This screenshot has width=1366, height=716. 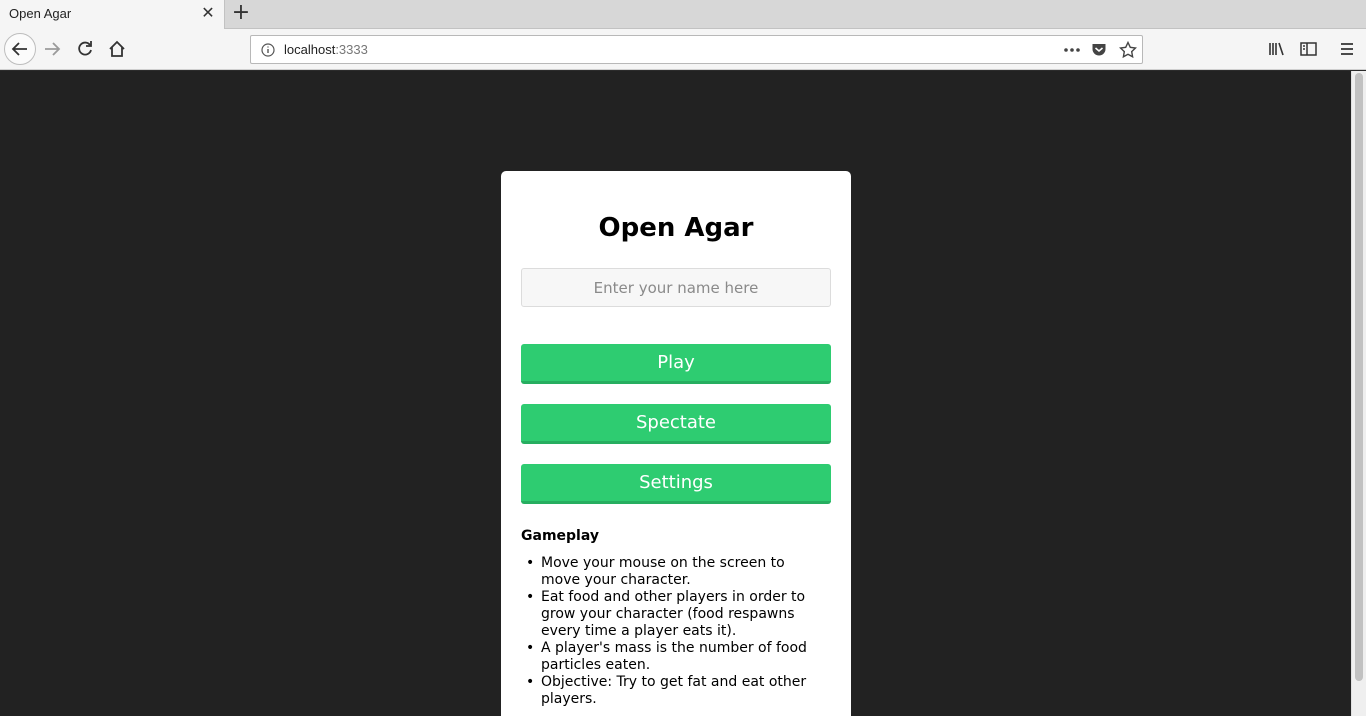 I want to click on menu-icon, so click(x=1347, y=49).